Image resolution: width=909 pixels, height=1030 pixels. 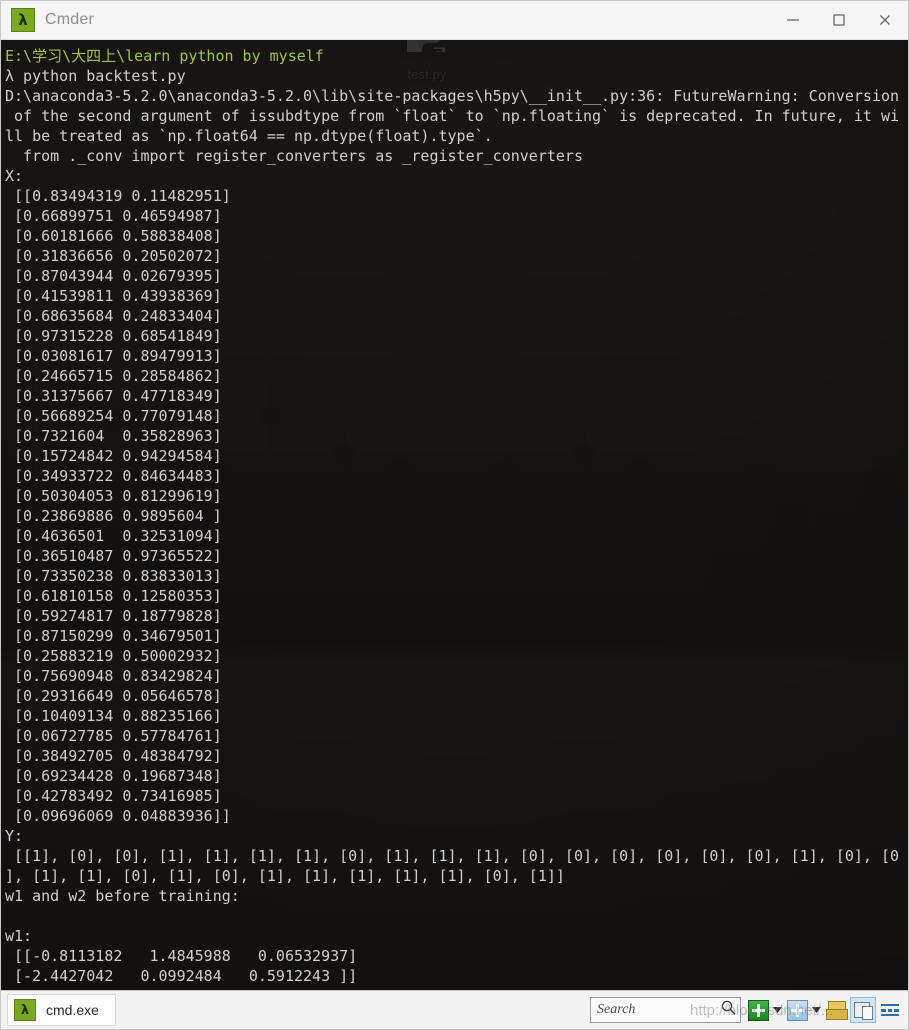 What do you see at coordinates (181, 956) in the screenshot?
I see `terminal-line: [[-0.8113182 1.4845988 0.06532937]` at bounding box center [181, 956].